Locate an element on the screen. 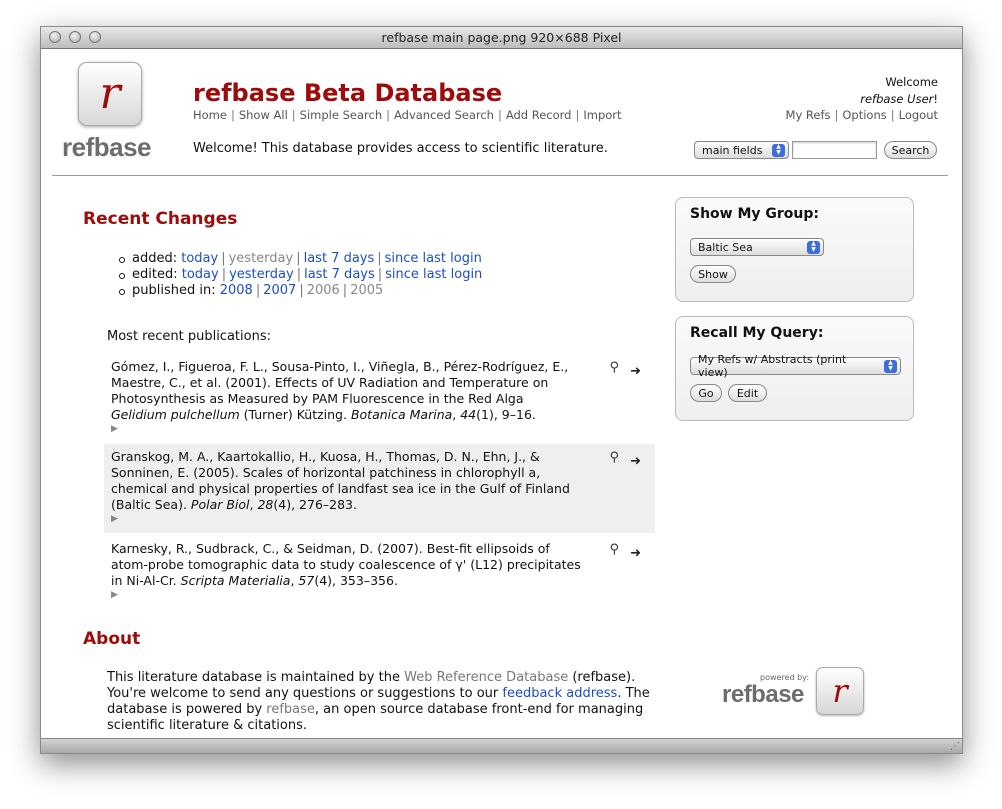 Image resolution: width=1002 pixels, height=809 pixels. about-heading: About is located at coordinates (112, 639).